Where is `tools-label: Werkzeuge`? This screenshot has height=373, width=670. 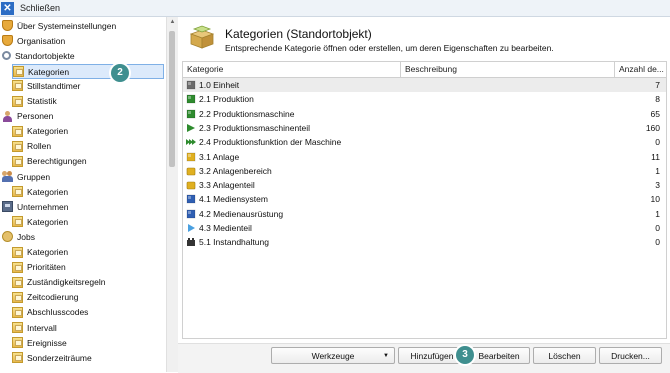
tools-label: Werkzeuge is located at coordinates (333, 356).